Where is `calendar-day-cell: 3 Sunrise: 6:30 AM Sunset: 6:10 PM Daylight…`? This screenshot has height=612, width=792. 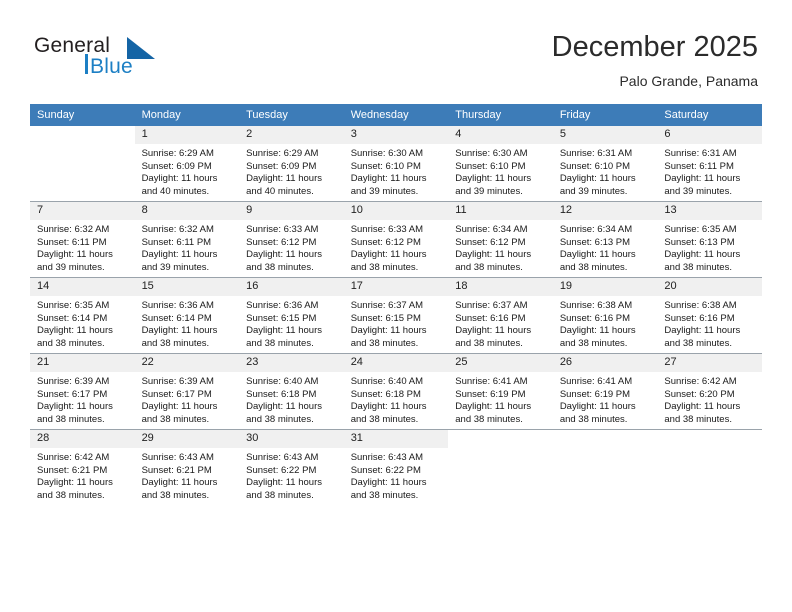 calendar-day-cell: 3 Sunrise: 6:30 AM Sunset: 6:10 PM Daylight… is located at coordinates (396, 164).